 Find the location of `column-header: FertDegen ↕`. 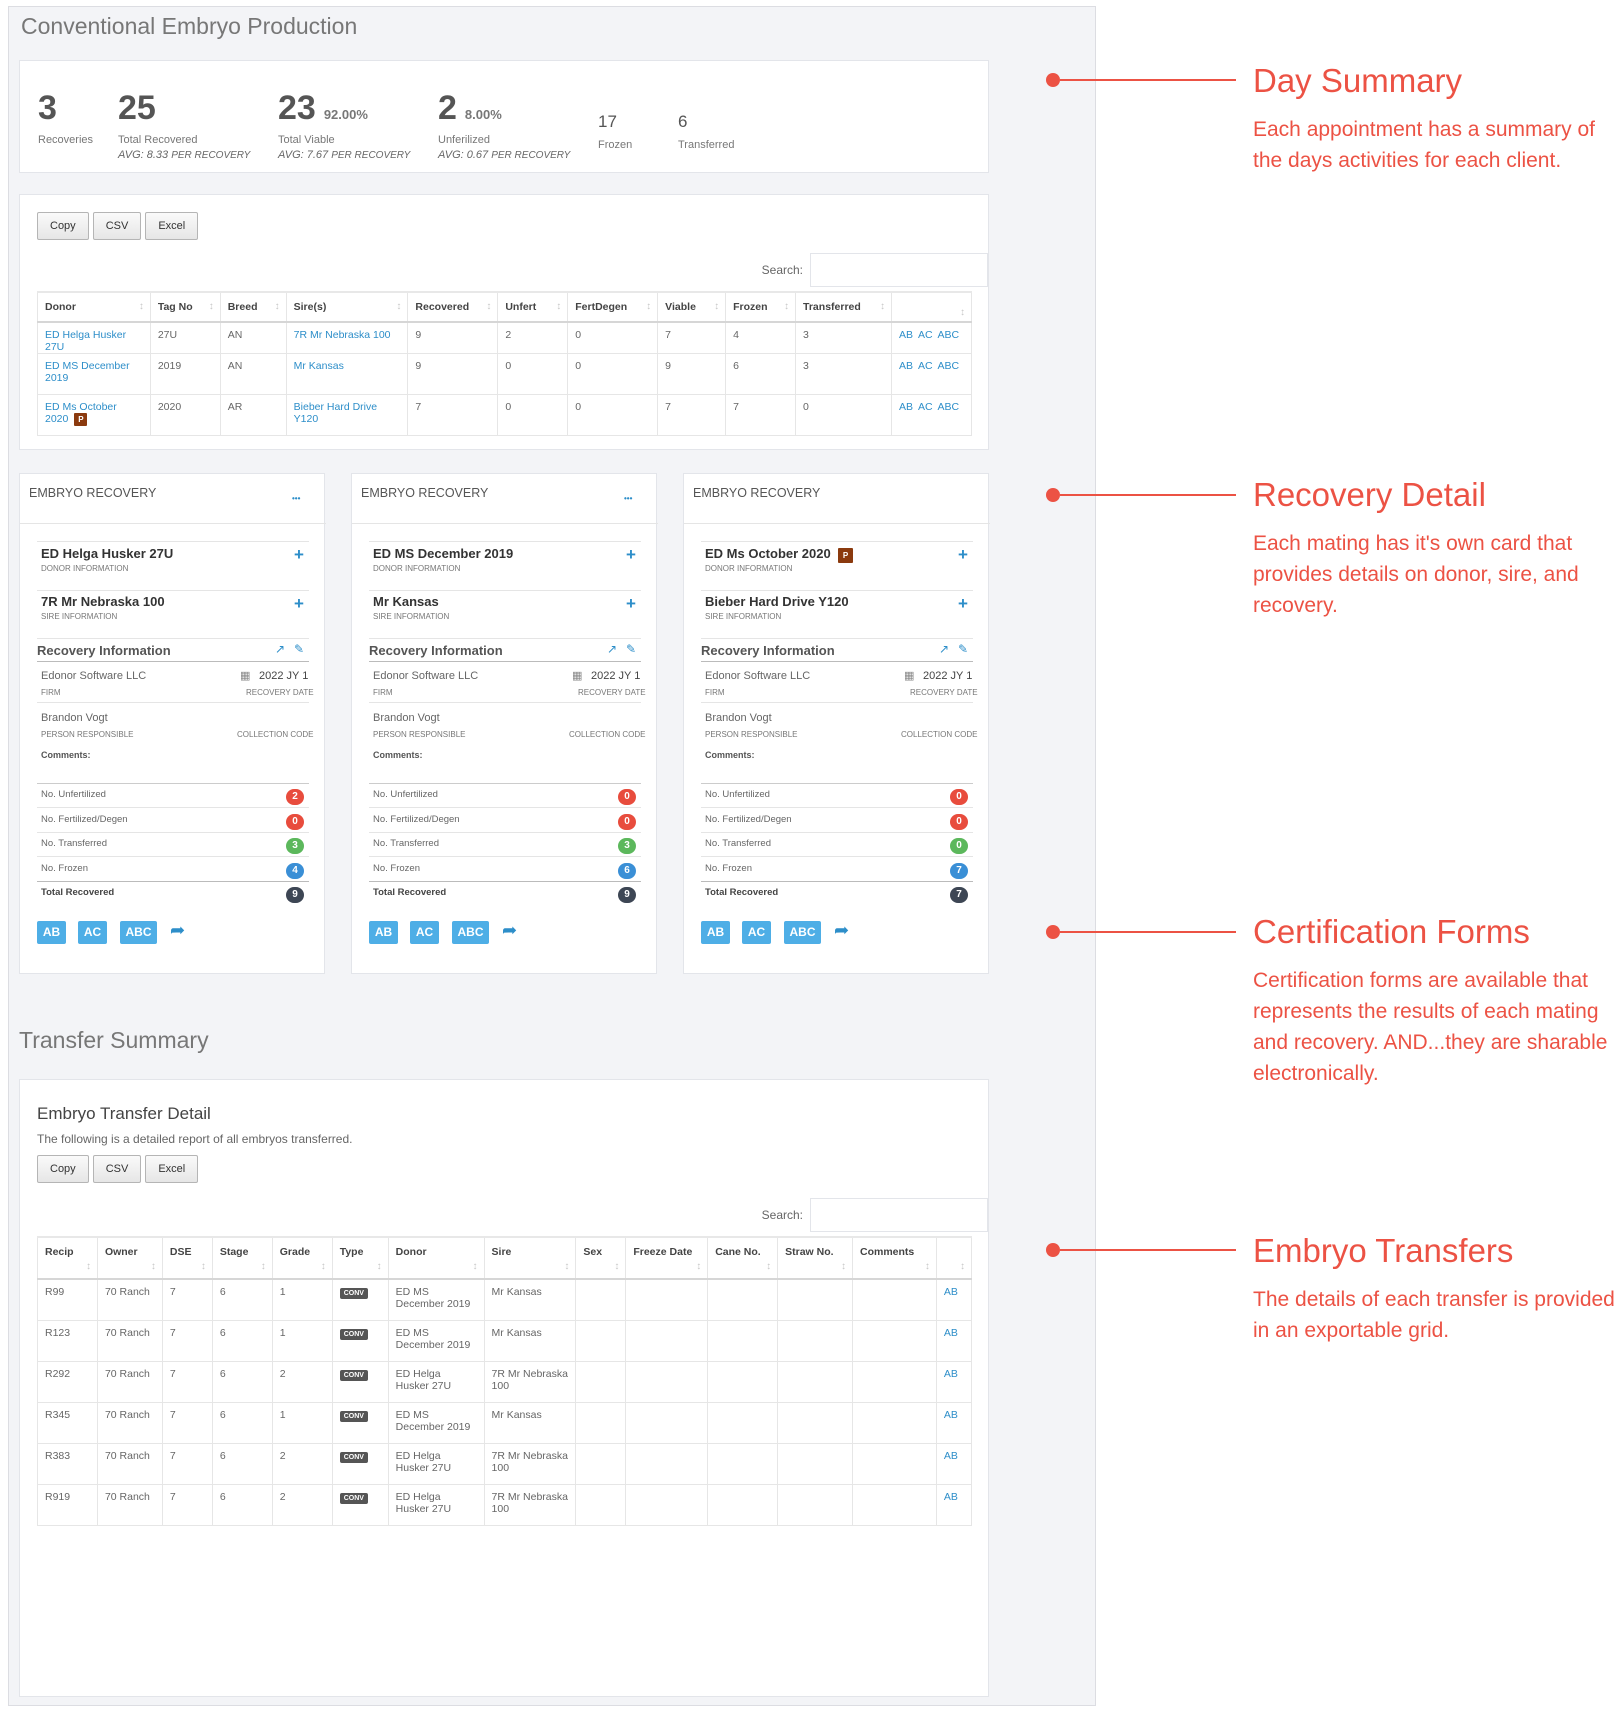

column-header: FertDegen ↕ is located at coordinates (613, 307).